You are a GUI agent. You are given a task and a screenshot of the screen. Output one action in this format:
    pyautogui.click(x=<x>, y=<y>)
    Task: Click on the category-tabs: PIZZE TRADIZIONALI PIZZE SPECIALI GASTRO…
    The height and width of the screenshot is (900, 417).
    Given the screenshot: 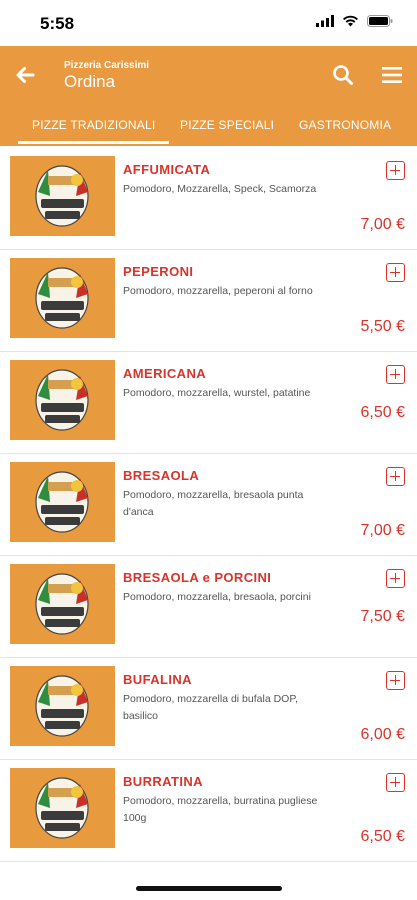 What is the action you would take?
    pyautogui.click(x=208, y=129)
    